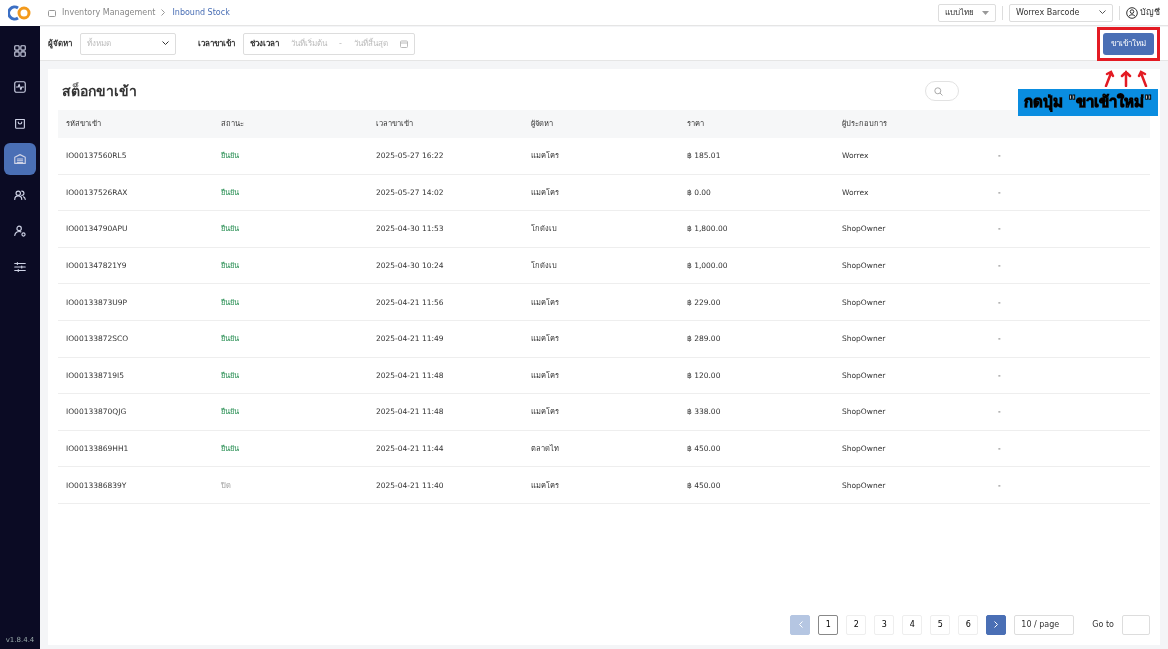 The image size is (1168, 649). I want to click on breadcrumb-link: Inventory Management, so click(109, 12).